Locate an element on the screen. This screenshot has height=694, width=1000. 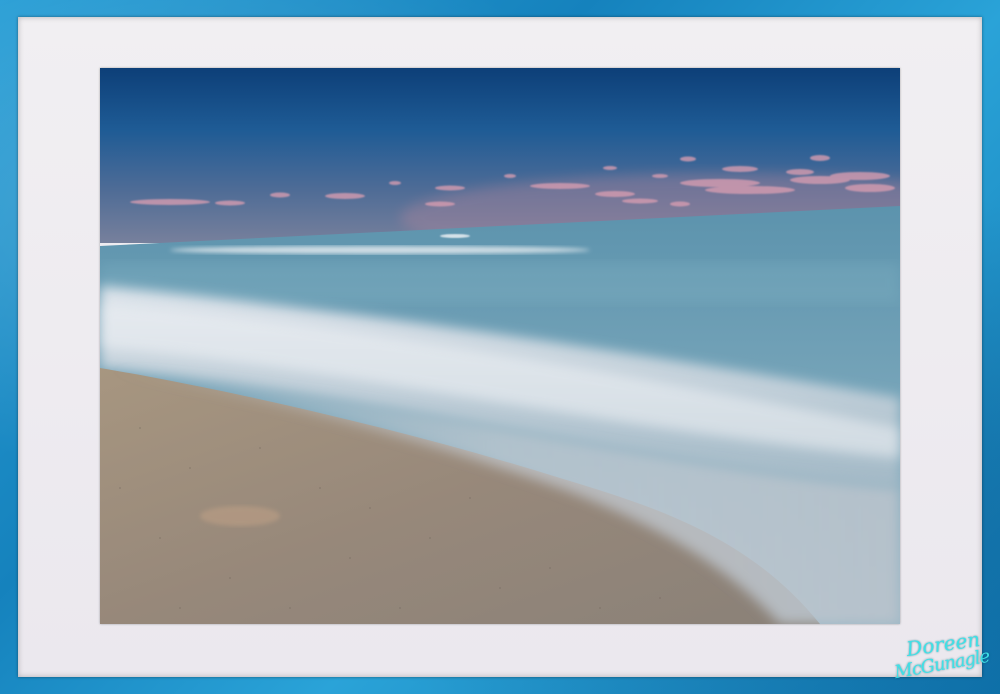
artist-signature: Doreen McGunagle is located at coordinates (943, 658).